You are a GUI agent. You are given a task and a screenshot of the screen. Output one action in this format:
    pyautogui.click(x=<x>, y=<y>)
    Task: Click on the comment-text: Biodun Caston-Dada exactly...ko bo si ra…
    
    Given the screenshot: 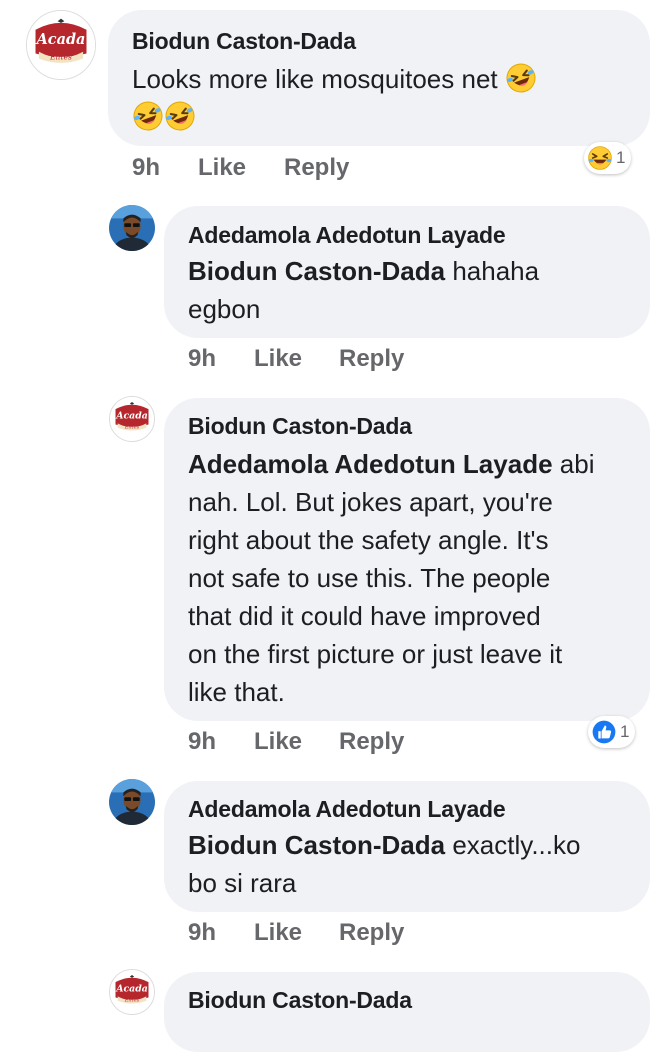 What is the action you would take?
    pyautogui.click(x=413, y=864)
    